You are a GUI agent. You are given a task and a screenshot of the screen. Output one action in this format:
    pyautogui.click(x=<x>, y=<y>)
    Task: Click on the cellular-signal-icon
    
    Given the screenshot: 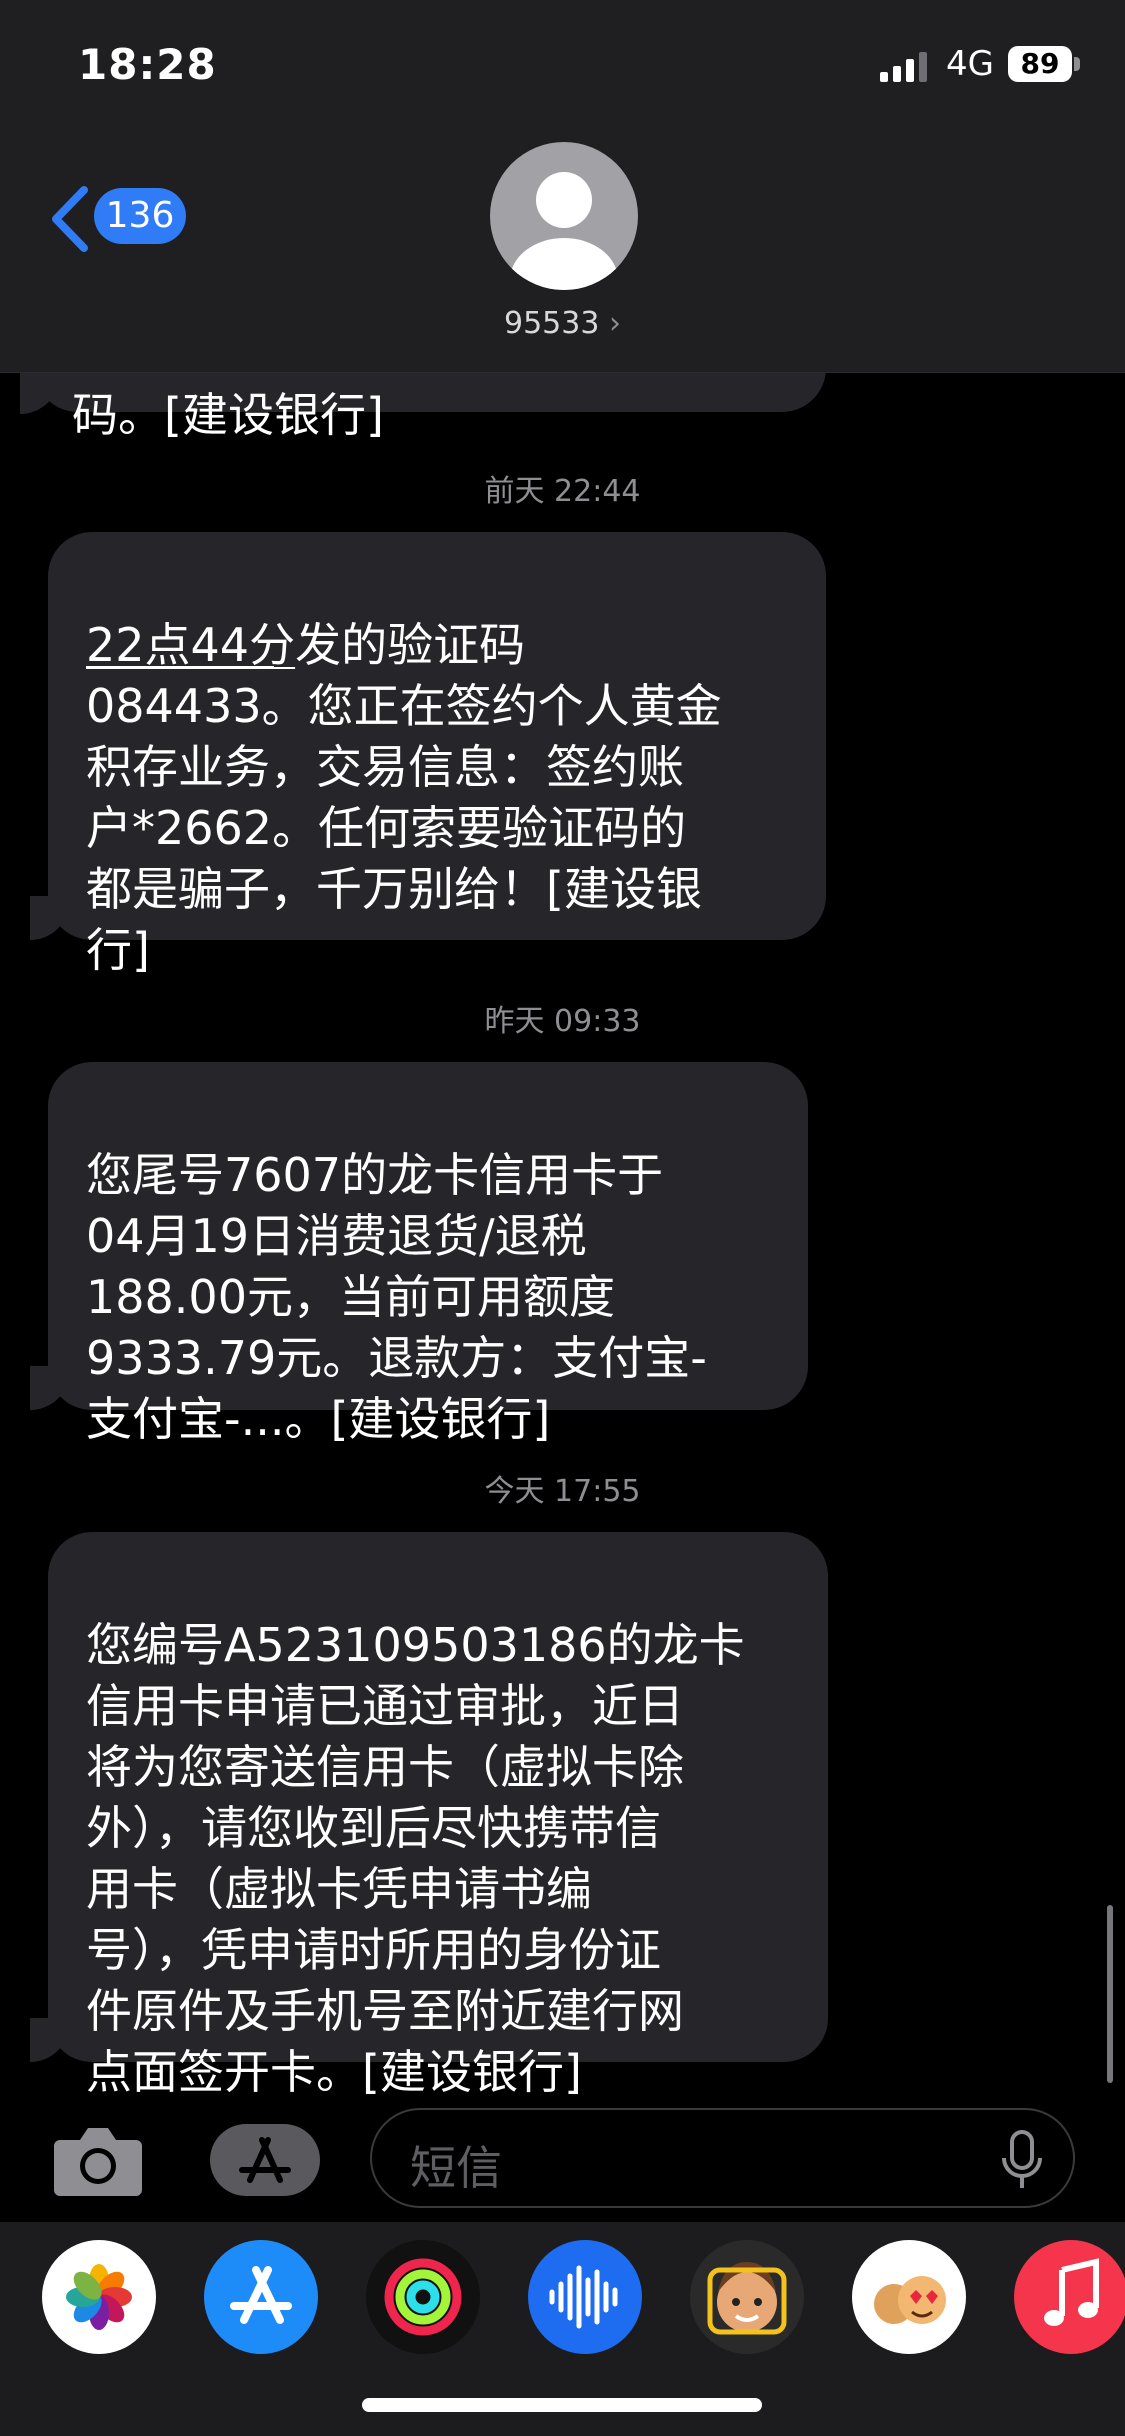 What is the action you would take?
    pyautogui.click(x=903, y=67)
    